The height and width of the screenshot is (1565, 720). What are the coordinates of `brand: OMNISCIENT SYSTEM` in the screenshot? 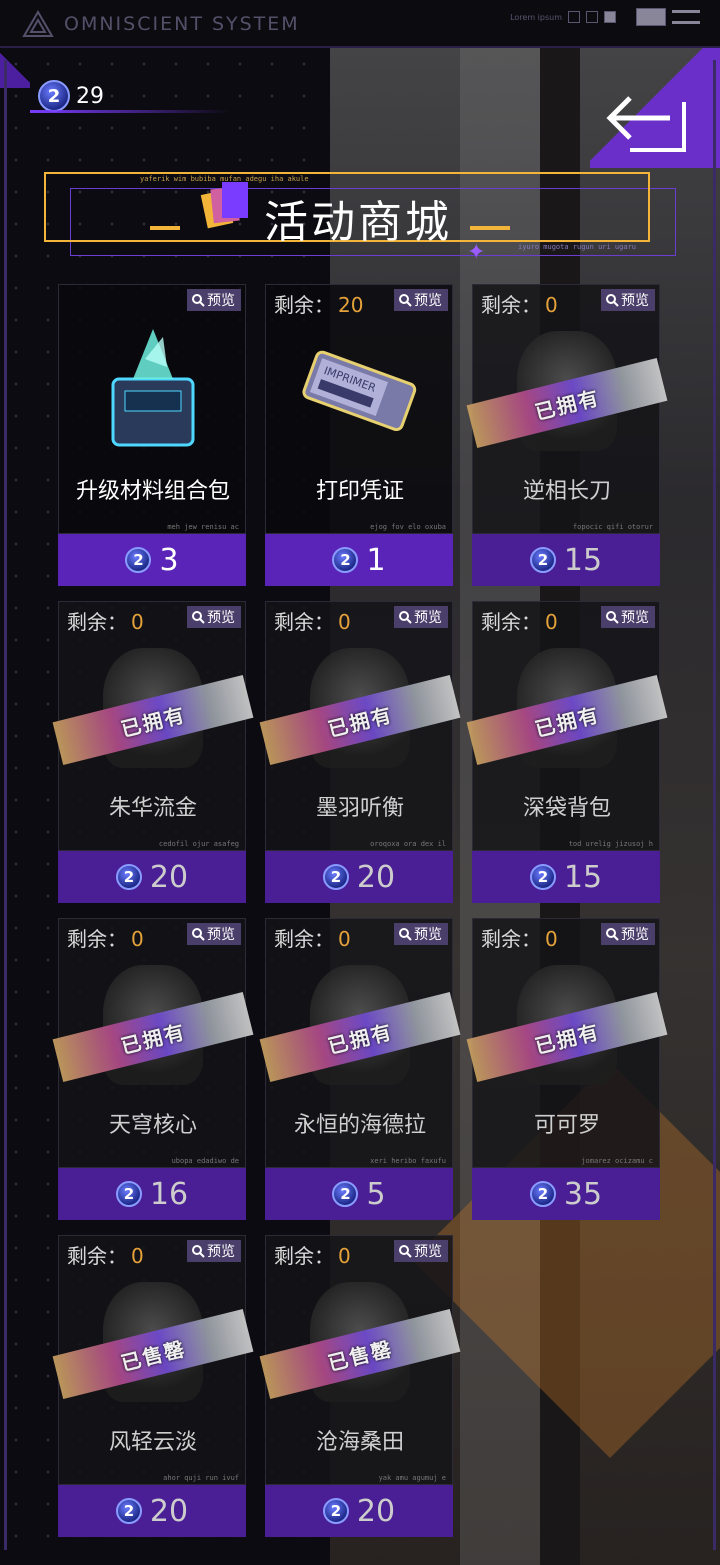 It's located at (161, 24).